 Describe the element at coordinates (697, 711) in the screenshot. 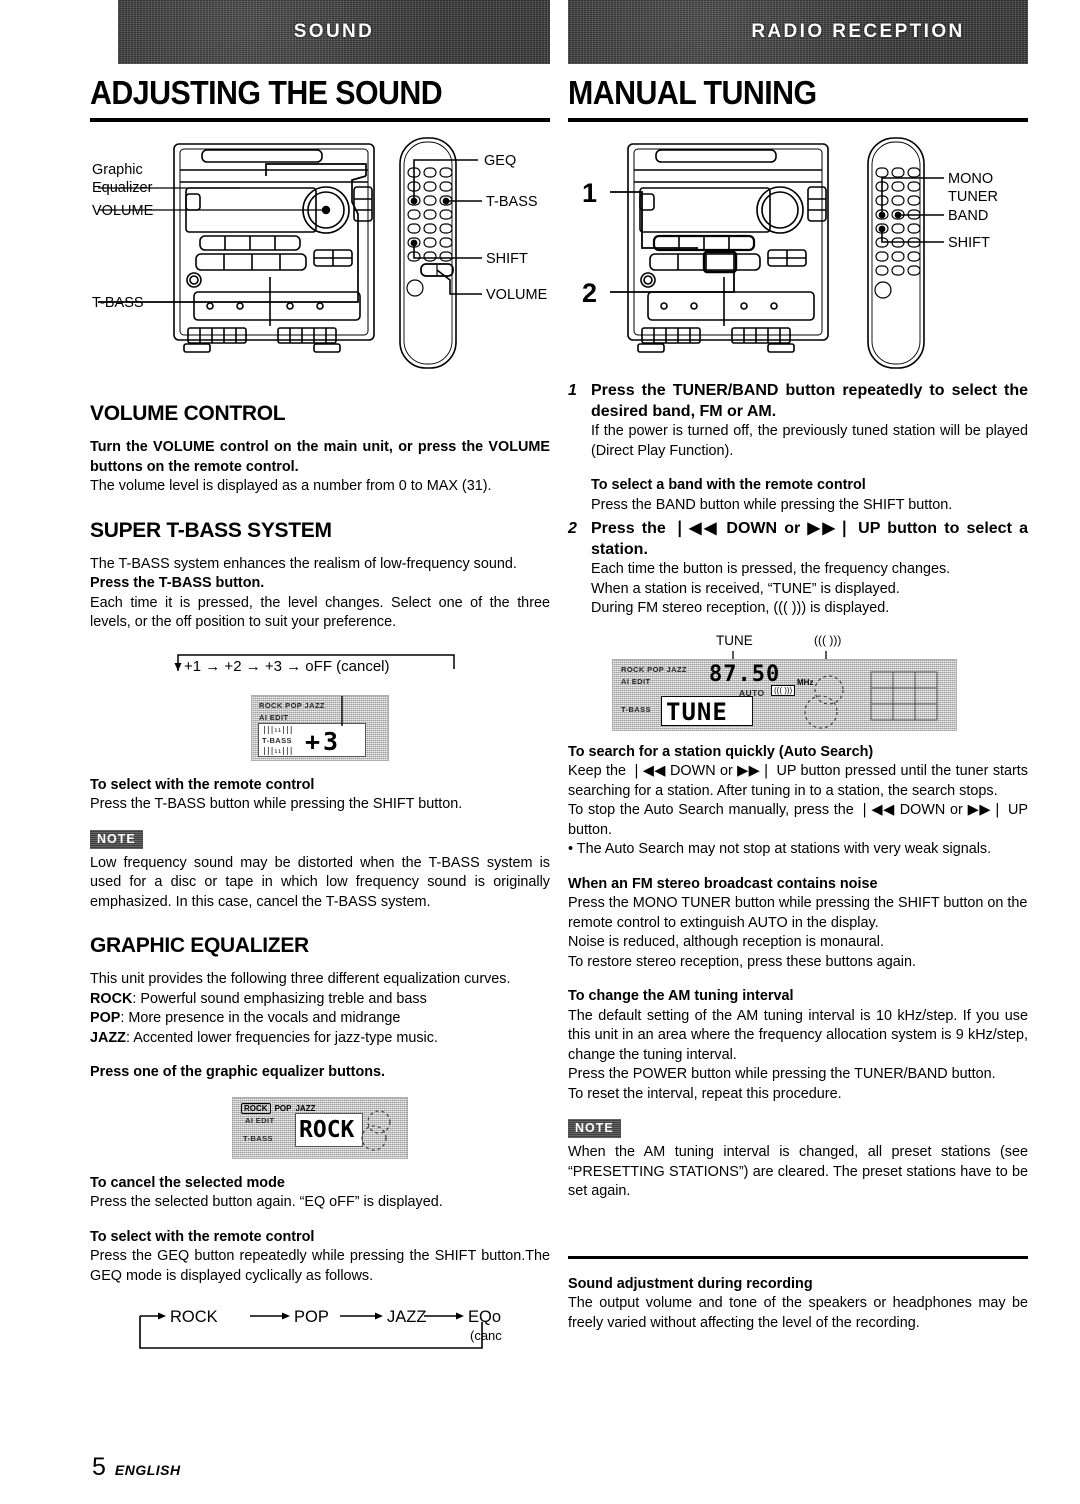

I see `tune-lcd-text: TUNE` at that location.